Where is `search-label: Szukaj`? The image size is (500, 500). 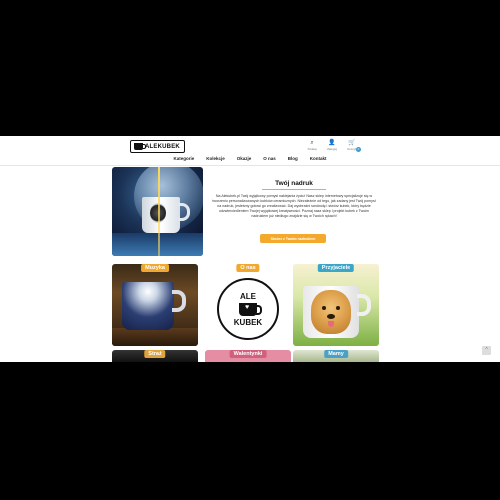
search-label: Szukaj is located at coordinates (312, 149).